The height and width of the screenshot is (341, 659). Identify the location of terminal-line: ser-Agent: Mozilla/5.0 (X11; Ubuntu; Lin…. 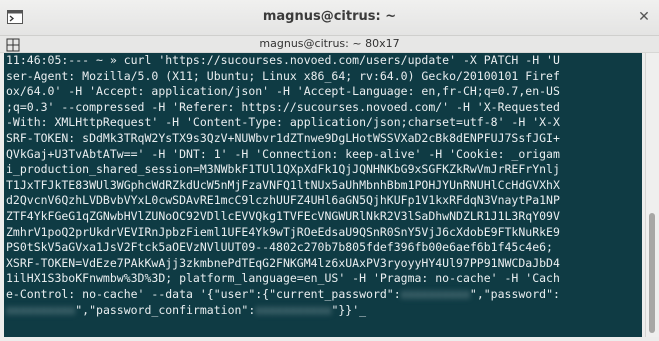
(283, 75).